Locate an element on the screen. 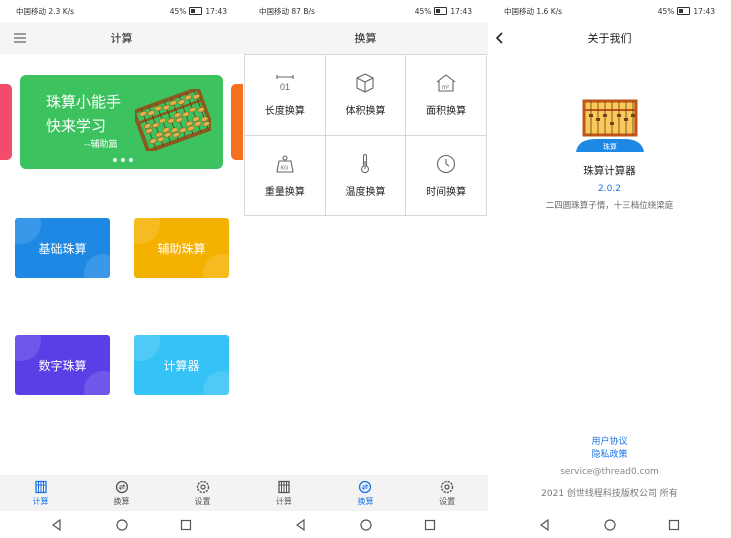  banner-line-2: 快来学习 is located at coordinates (76, 126).